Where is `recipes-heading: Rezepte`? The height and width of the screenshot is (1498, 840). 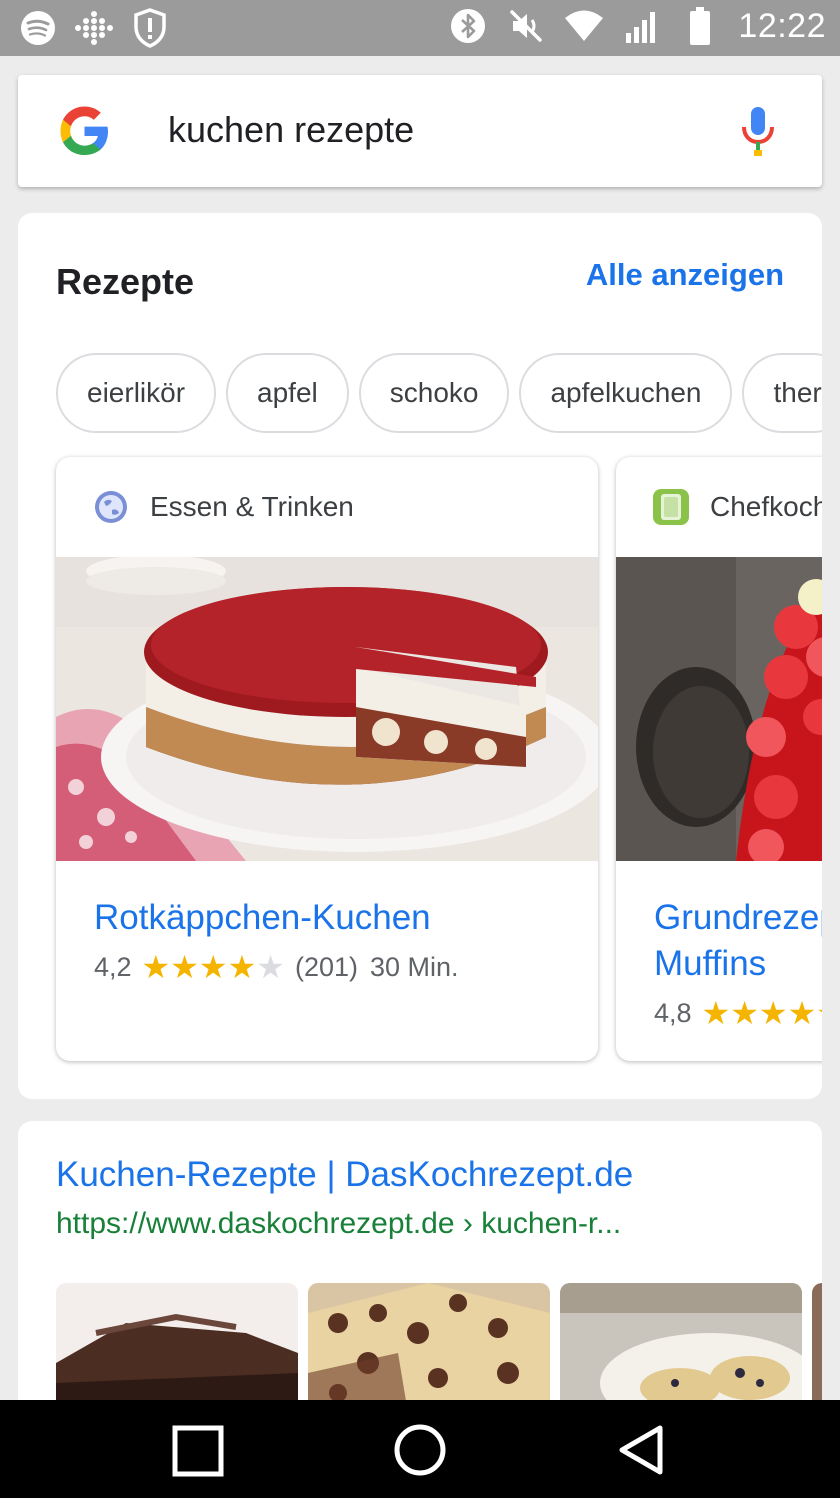 recipes-heading: Rezepte is located at coordinates (125, 281).